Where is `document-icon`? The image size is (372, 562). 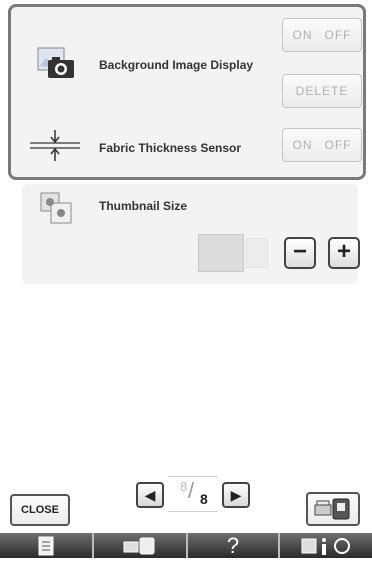 document-icon is located at coordinates (46, 546).